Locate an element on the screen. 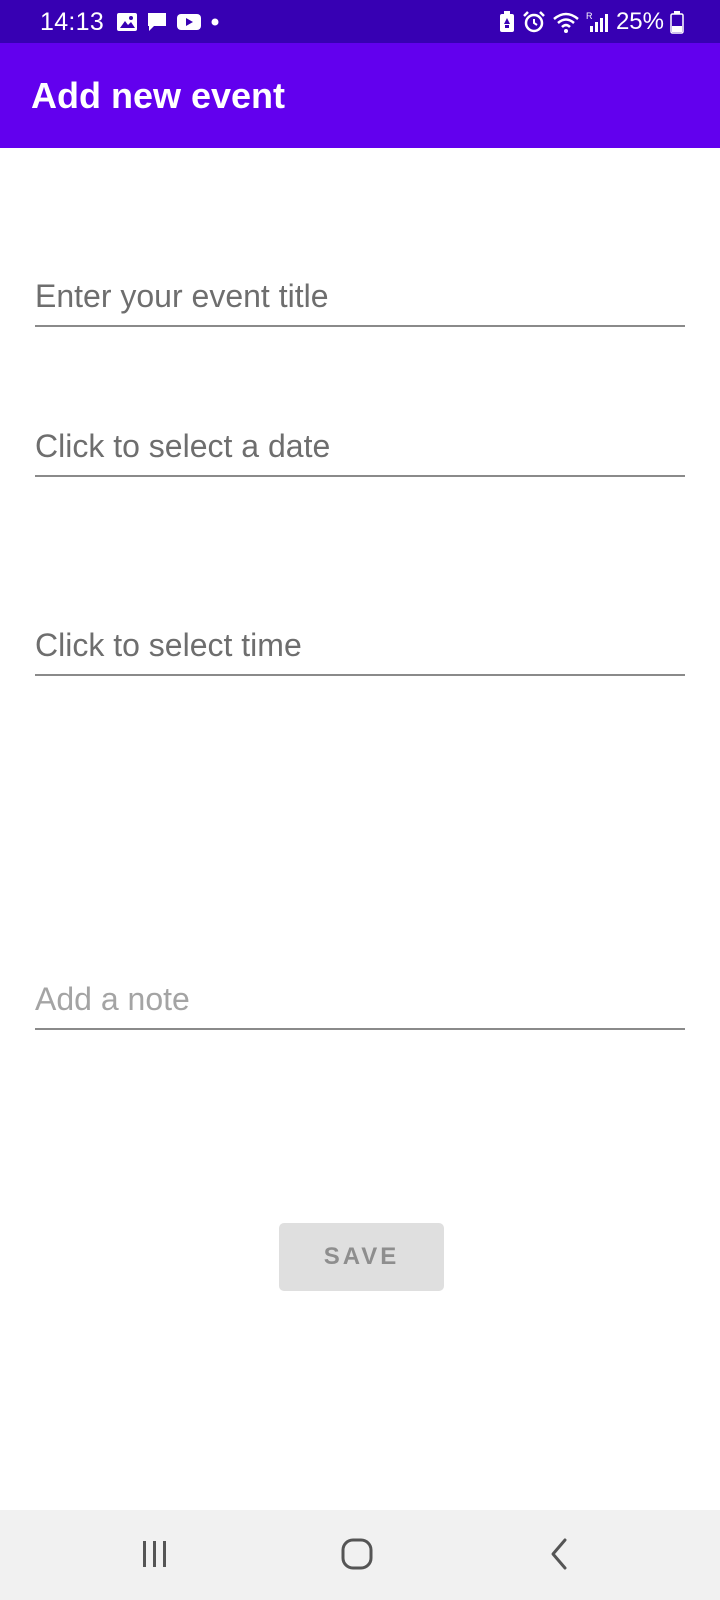 Image resolution: width=720 pixels, height=1600 pixels. note-input: Add a note is located at coordinates (360, 1000).